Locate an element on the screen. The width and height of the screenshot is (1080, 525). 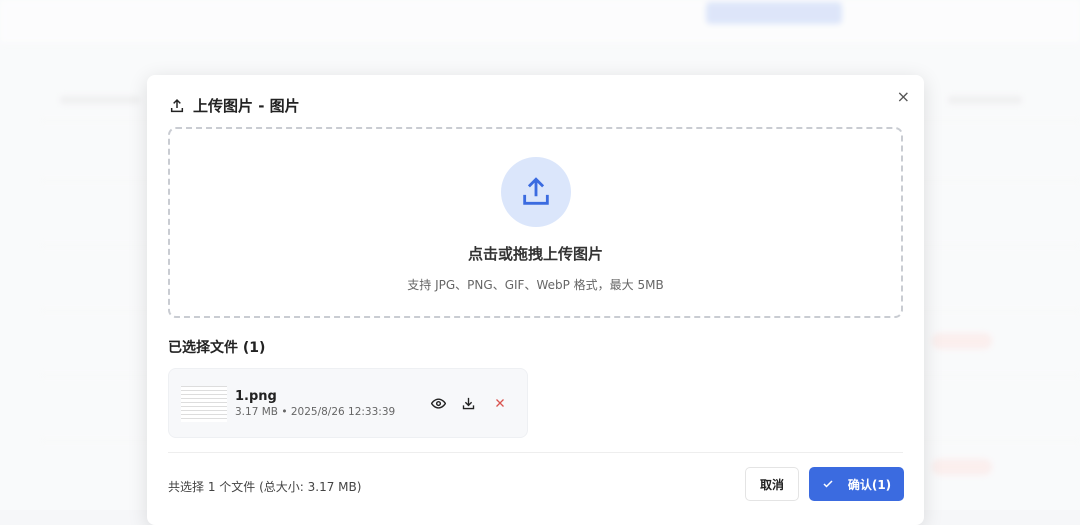
dropzone-title: 点击或拖拽上传图片 is located at coordinates (535, 254).